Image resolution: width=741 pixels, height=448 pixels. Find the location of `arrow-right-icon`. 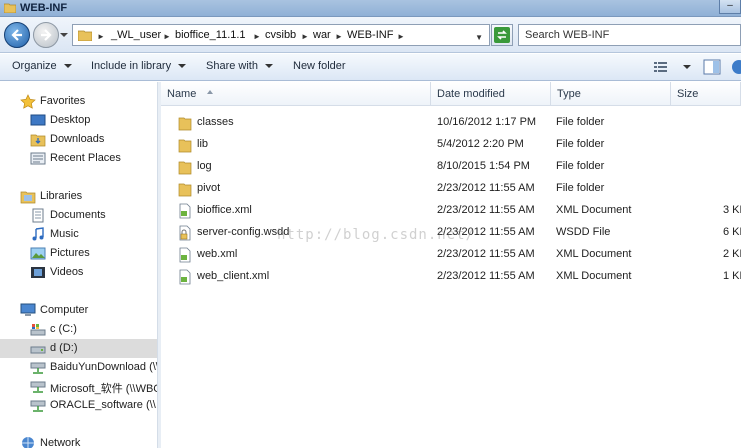

arrow-right-icon is located at coordinates (46, 35).